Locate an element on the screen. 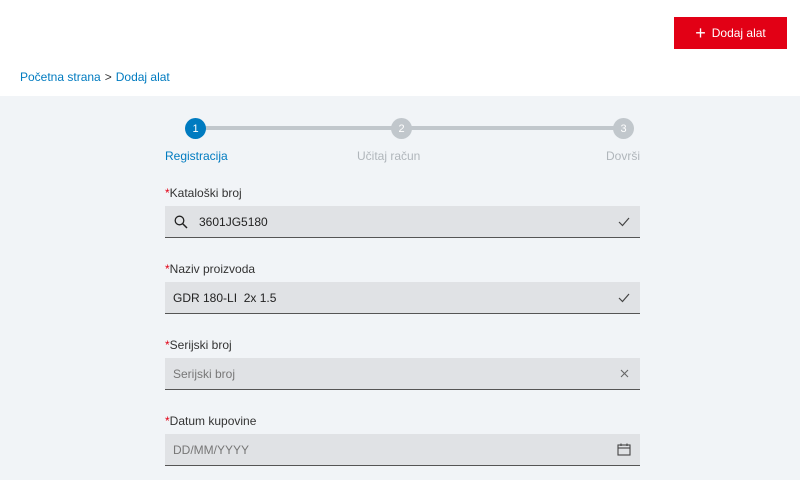 The height and width of the screenshot is (480, 800). serial-number-label: *Serijski broj is located at coordinates (402, 346).